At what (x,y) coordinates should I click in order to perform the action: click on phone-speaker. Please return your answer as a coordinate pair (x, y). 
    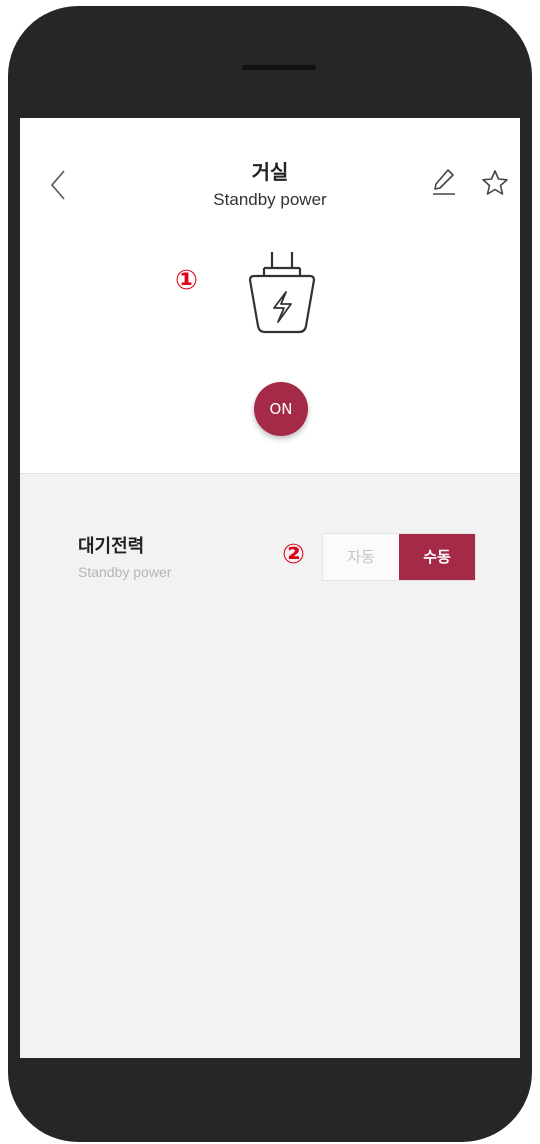
    Looking at the image, I should click on (279, 67).